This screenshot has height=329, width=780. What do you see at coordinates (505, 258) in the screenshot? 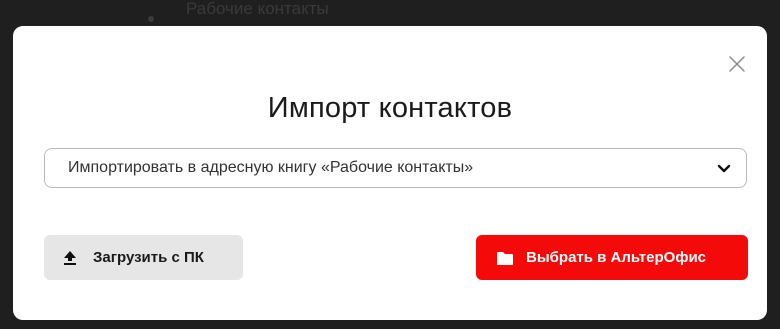
I see `folder-icon` at bounding box center [505, 258].